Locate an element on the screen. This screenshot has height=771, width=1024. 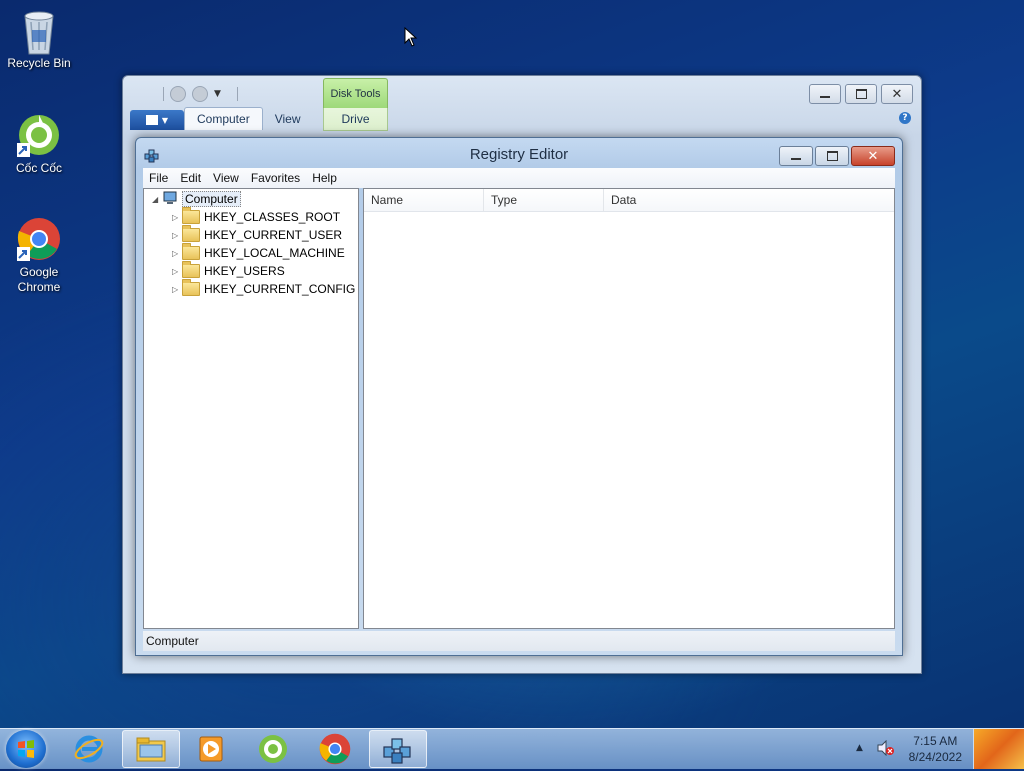
menu-bar: File Edit View Favorites Help is located at coordinates (519, 178).